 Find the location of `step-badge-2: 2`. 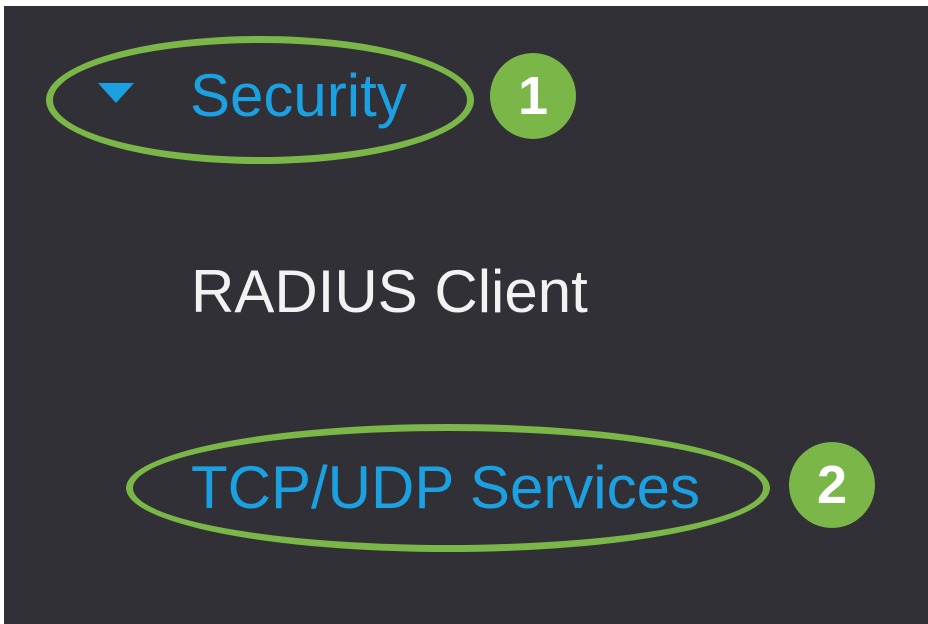

step-badge-2: 2 is located at coordinates (832, 485).